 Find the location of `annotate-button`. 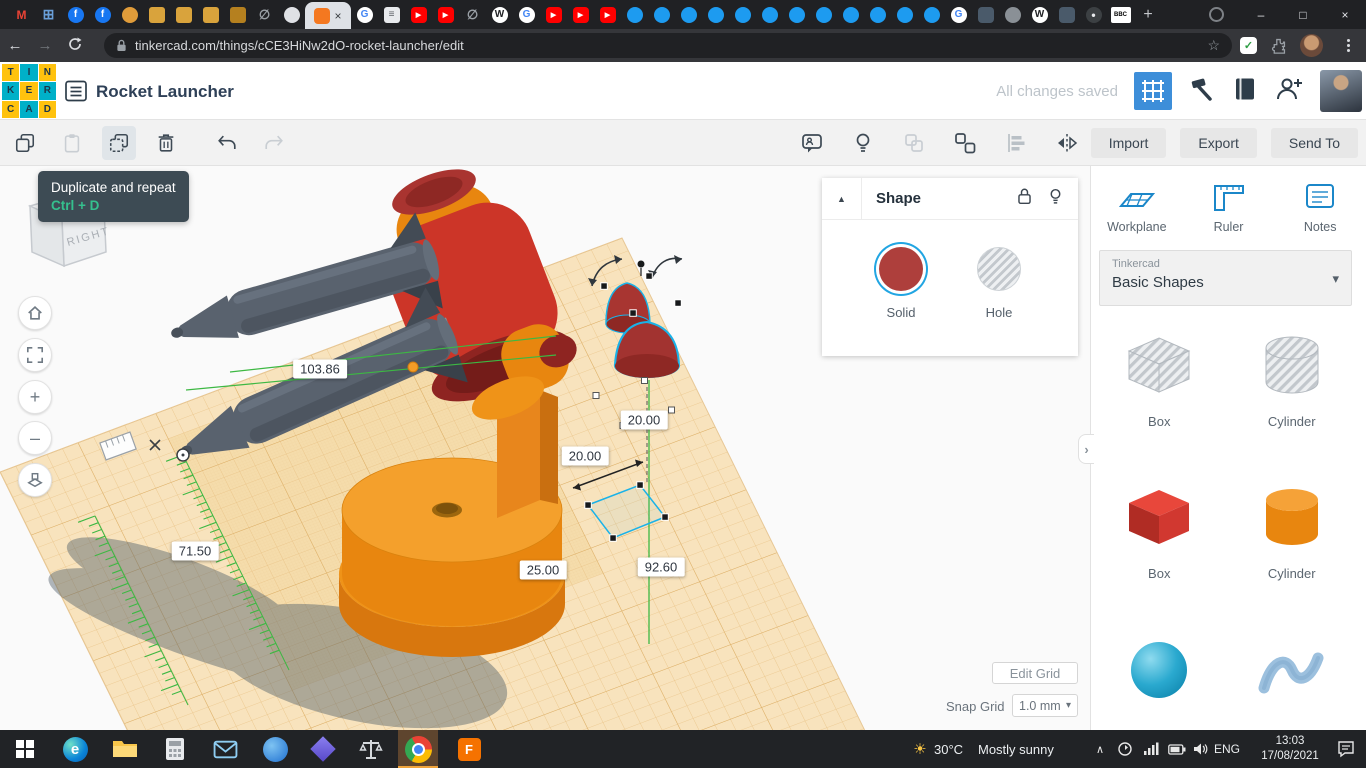

annotate-button is located at coordinates (812, 143).